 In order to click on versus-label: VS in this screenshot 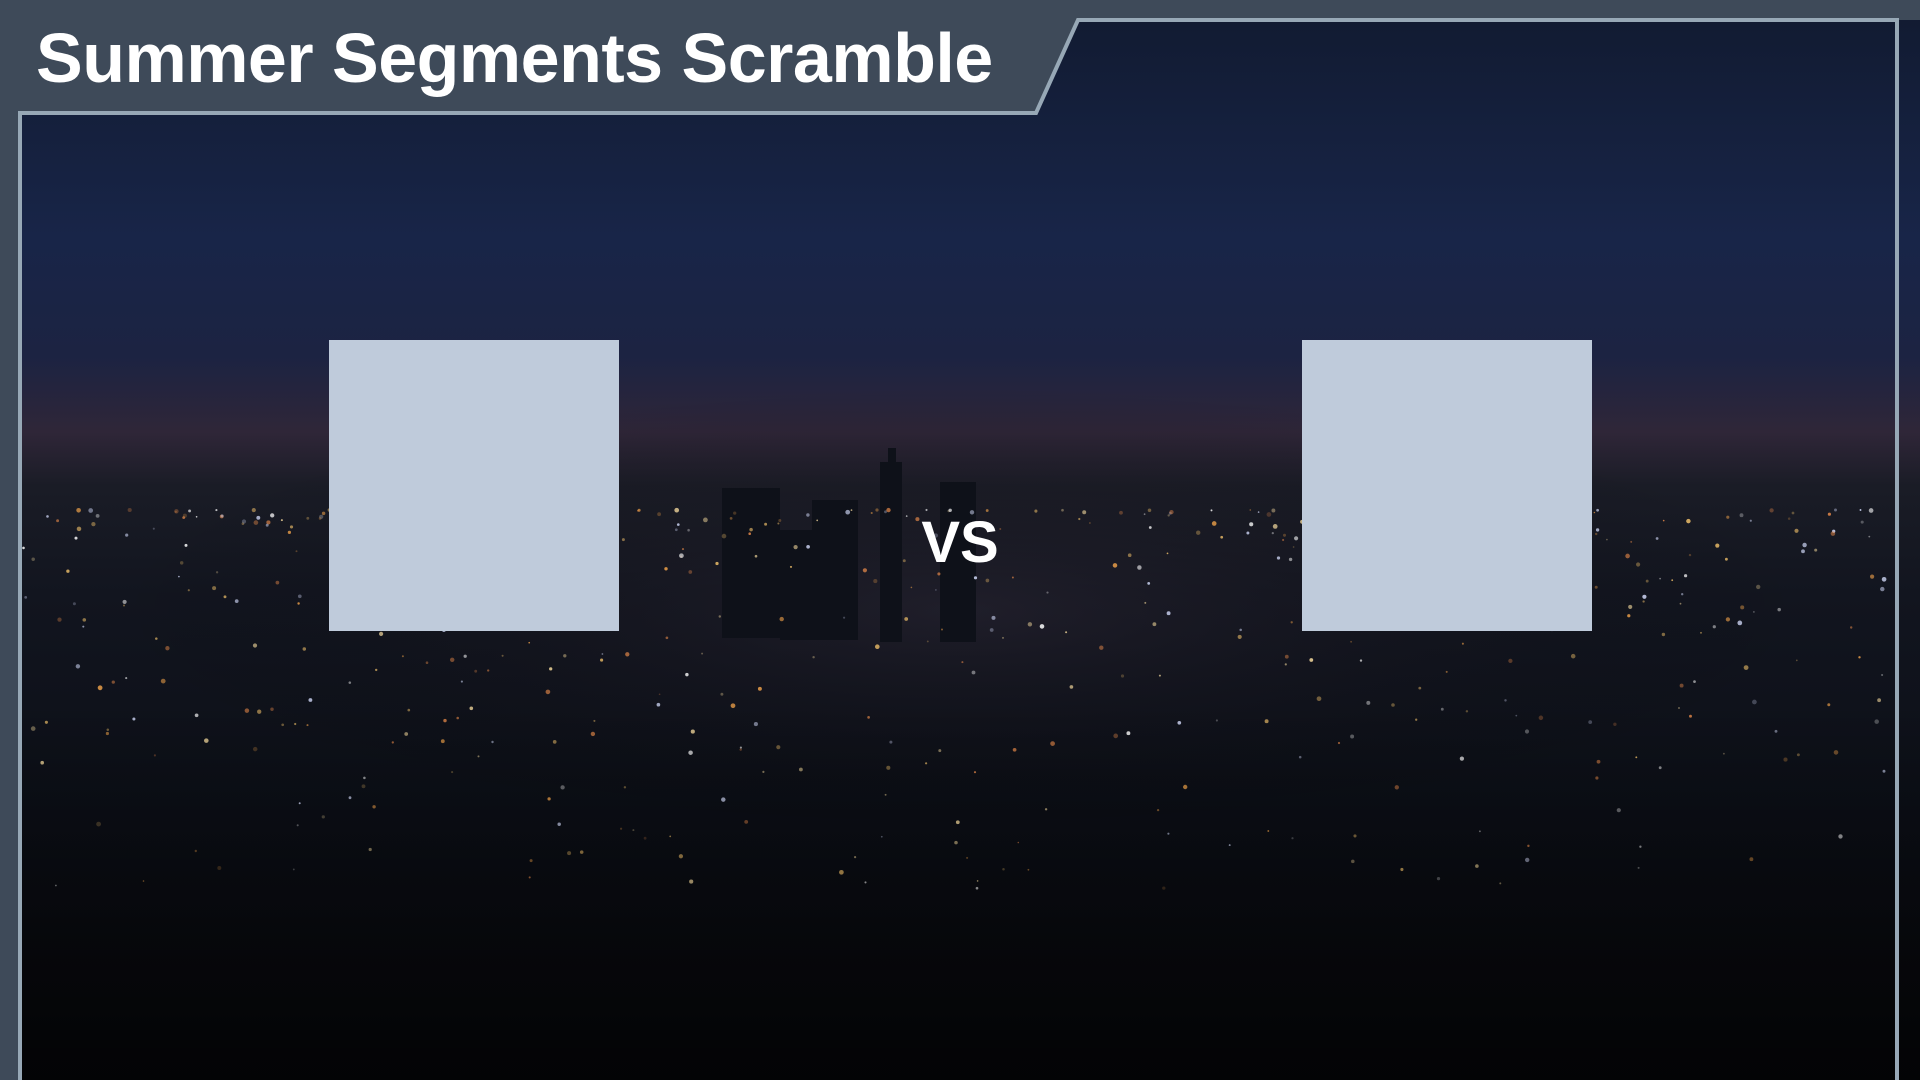, I will do `click(960, 542)`.